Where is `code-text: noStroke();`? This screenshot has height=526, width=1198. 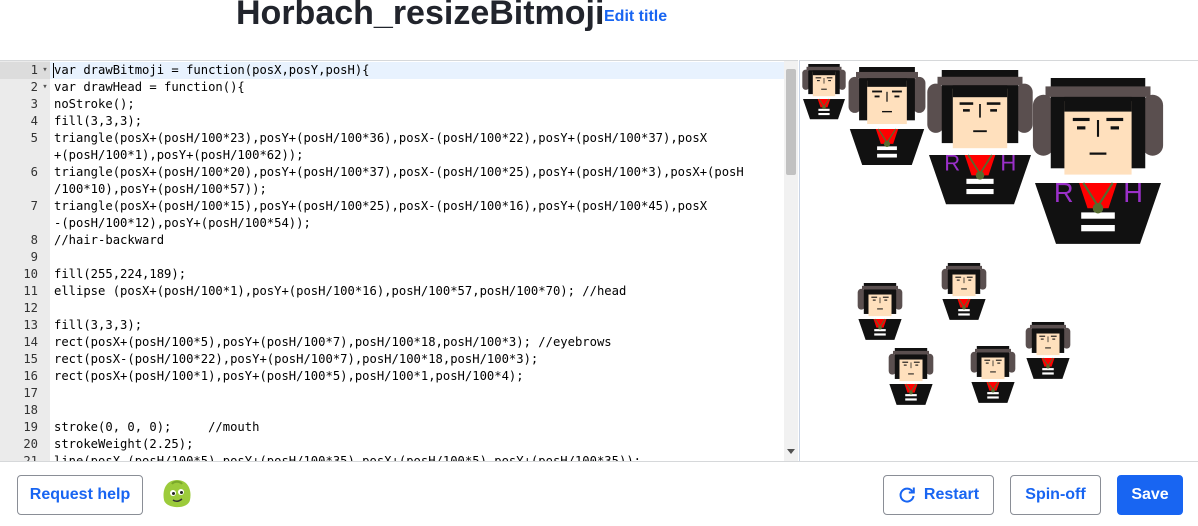 code-text: noStroke(); is located at coordinates (94, 104).